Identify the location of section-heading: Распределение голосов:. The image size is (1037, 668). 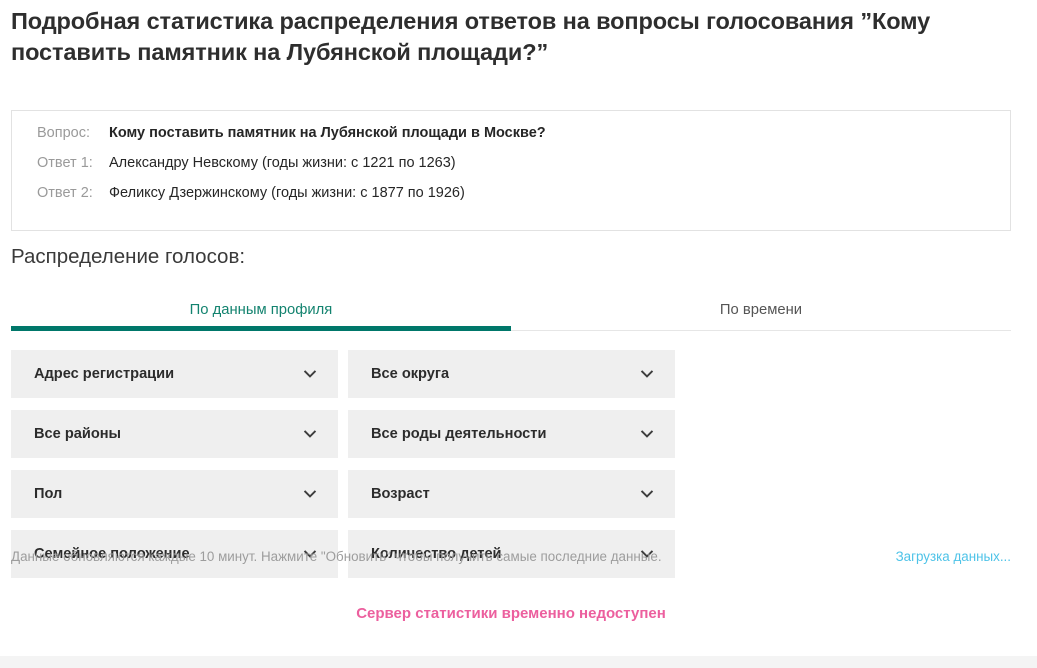
(128, 256).